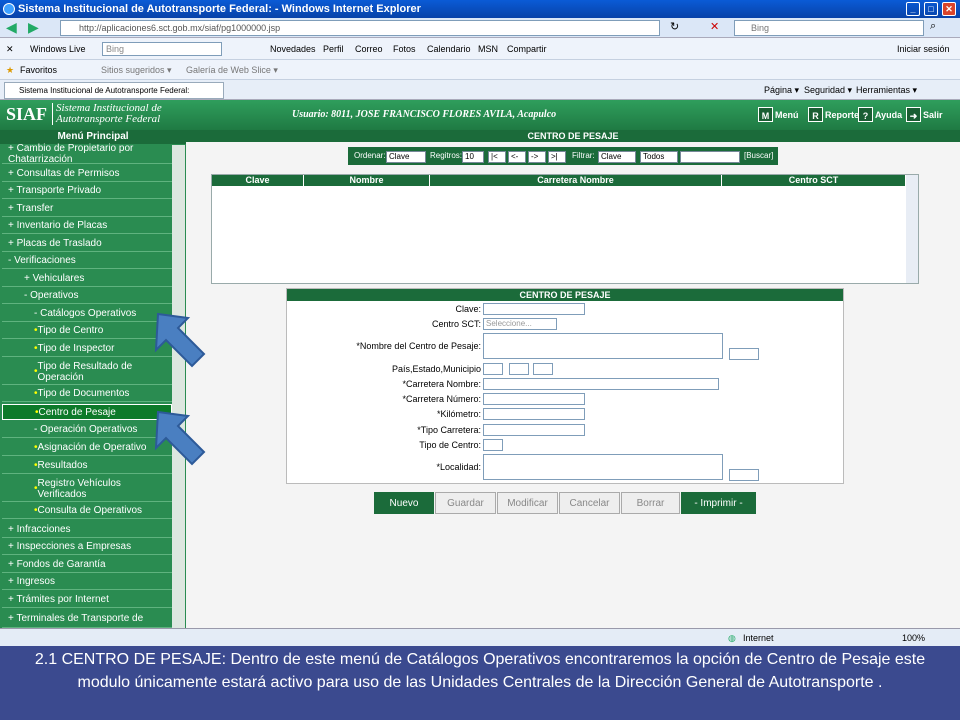 The width and height of the screenshot is (960, 720). What do you see at coordinates (493, 445) in the screenshot?
I see `tipo-centro-select` at bounding box center [493, 445].